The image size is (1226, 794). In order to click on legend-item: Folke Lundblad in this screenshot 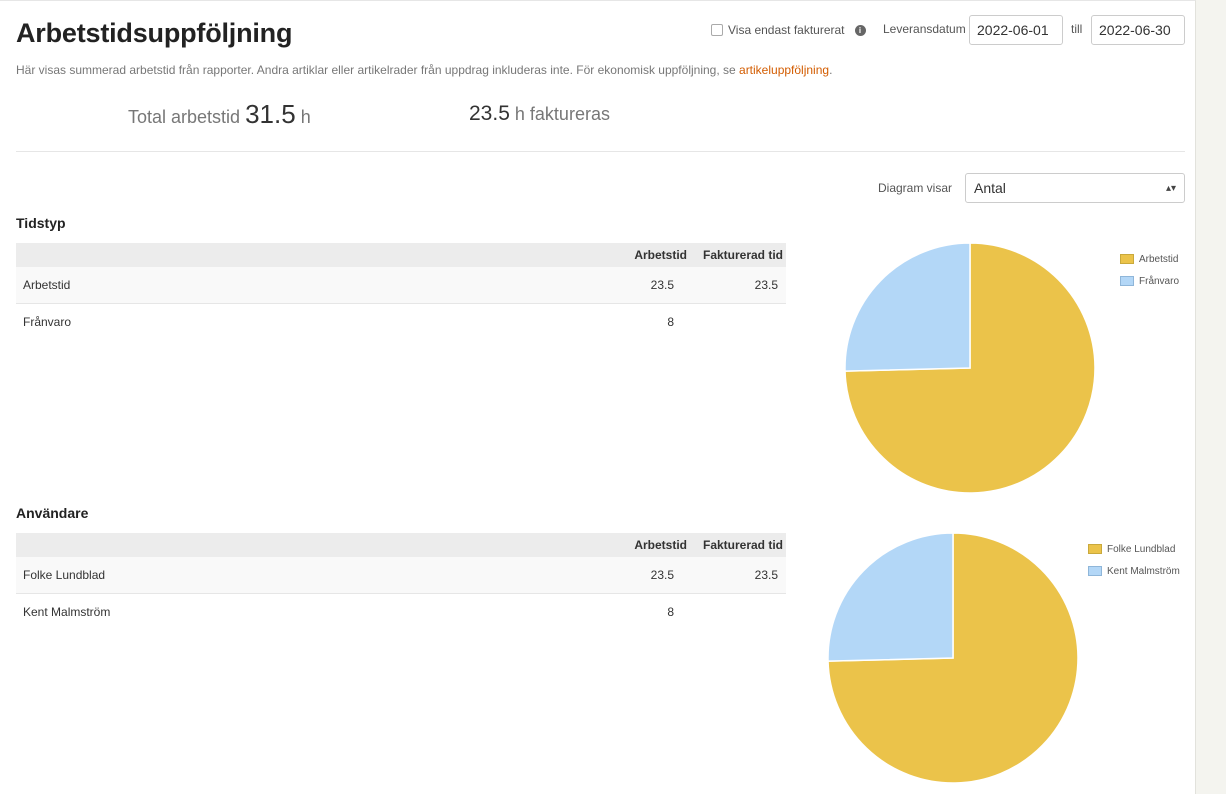, I will do `click(1134, 549)`.